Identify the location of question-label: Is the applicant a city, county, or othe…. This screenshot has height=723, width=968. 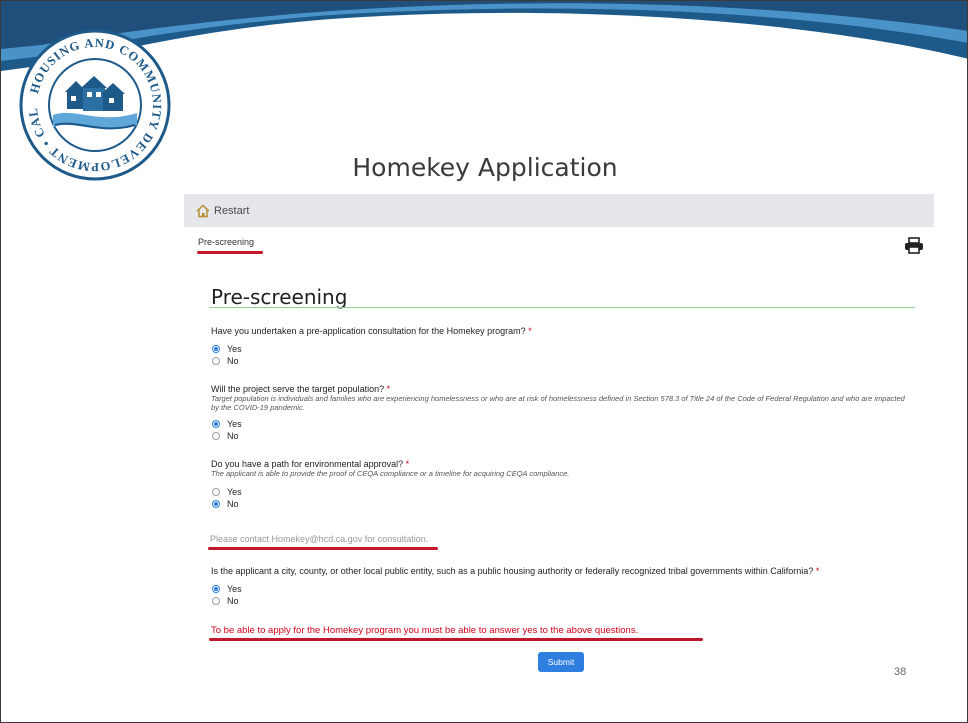
(515, 571).